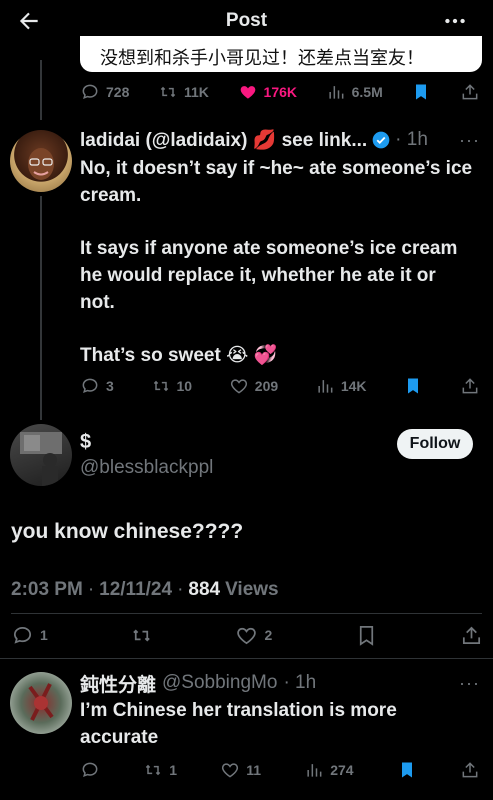  Describe the element at coordinates (247, 92) in the screenshot. I see `heart-filled-icon` at that location.